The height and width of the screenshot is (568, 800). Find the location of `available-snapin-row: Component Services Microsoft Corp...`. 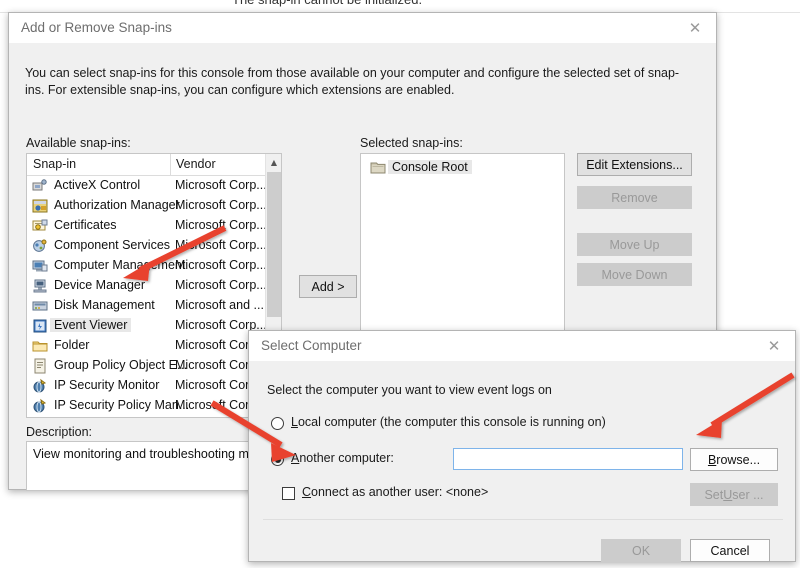

available-snapin-row: Component Services Microsoft Corp... is located at coordinates (154, 246).